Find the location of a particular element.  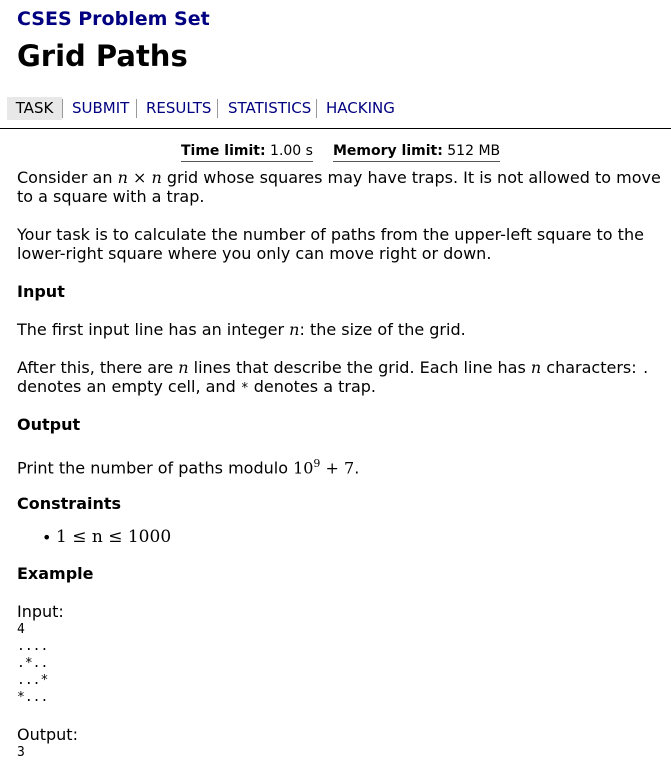

memory-limit: Memory limit: 512 MB is located at coordinates (417, 152).